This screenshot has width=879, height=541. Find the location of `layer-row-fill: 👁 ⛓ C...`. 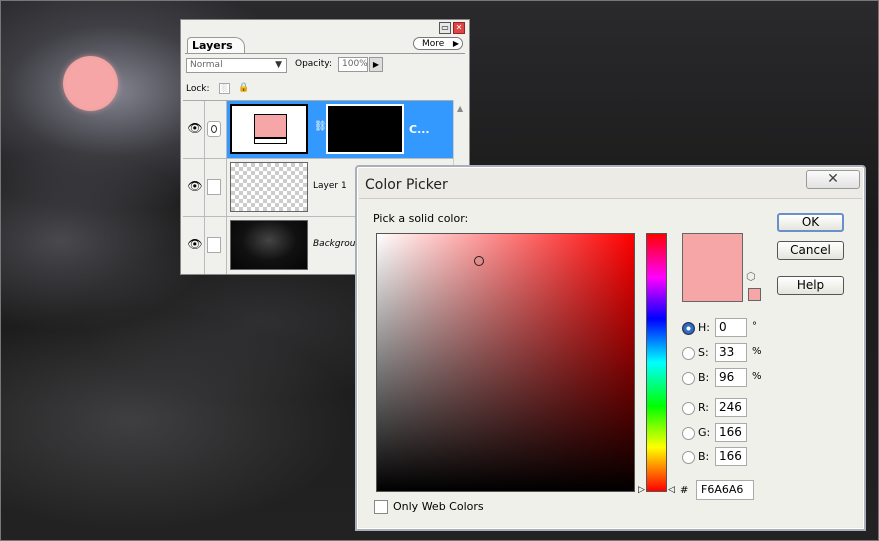

layer-row-fill: 👁 ⛓ C... is located at coordinates (318, 130).